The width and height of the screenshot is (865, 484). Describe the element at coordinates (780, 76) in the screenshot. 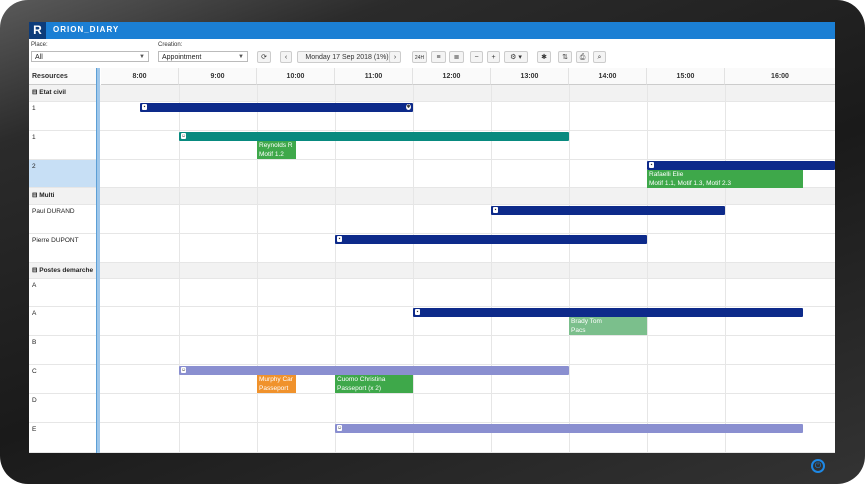

I see `hour-header: 16:00` at that location.